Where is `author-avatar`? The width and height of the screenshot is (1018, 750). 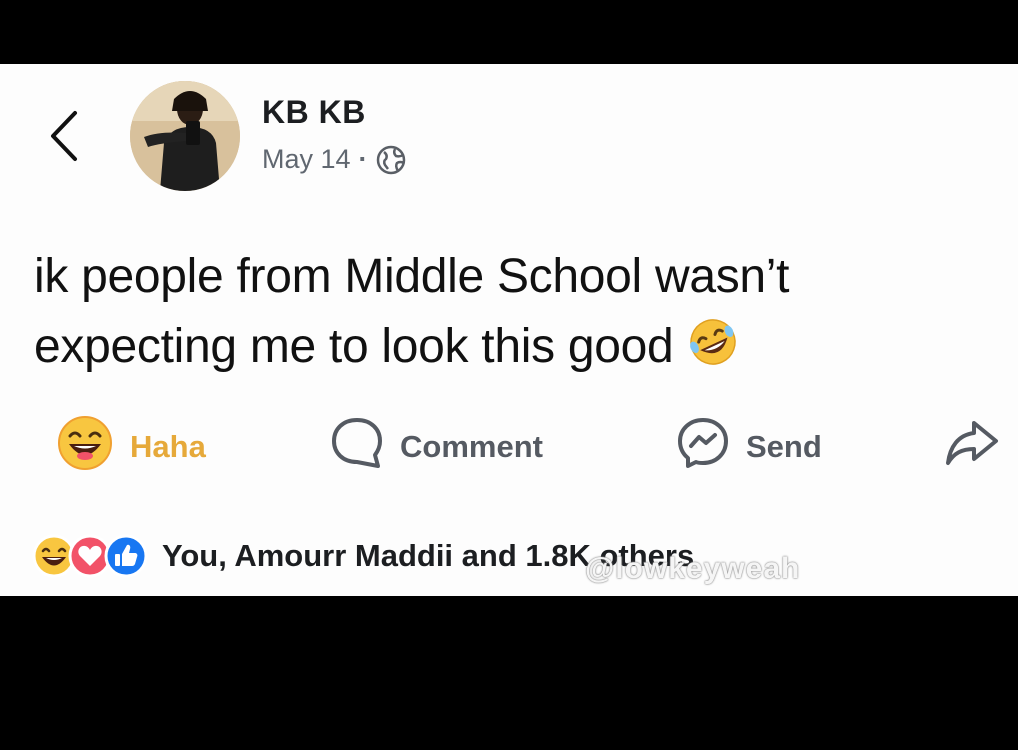
author-avatar is located at coordinates (185, 136).